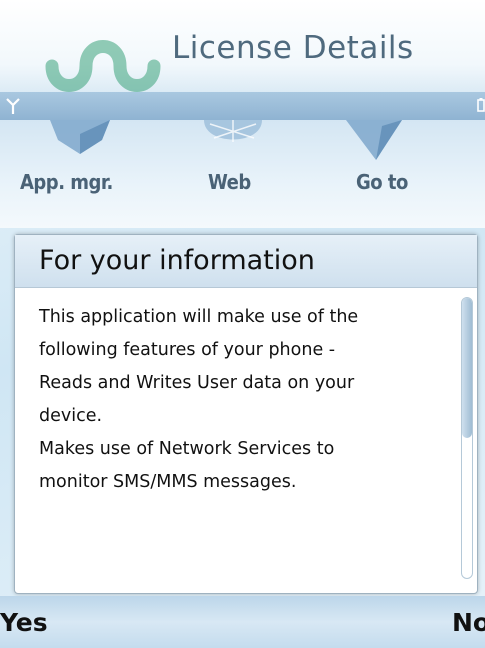  I want to click on toolbar-item-web: Web, so click(230, 174).